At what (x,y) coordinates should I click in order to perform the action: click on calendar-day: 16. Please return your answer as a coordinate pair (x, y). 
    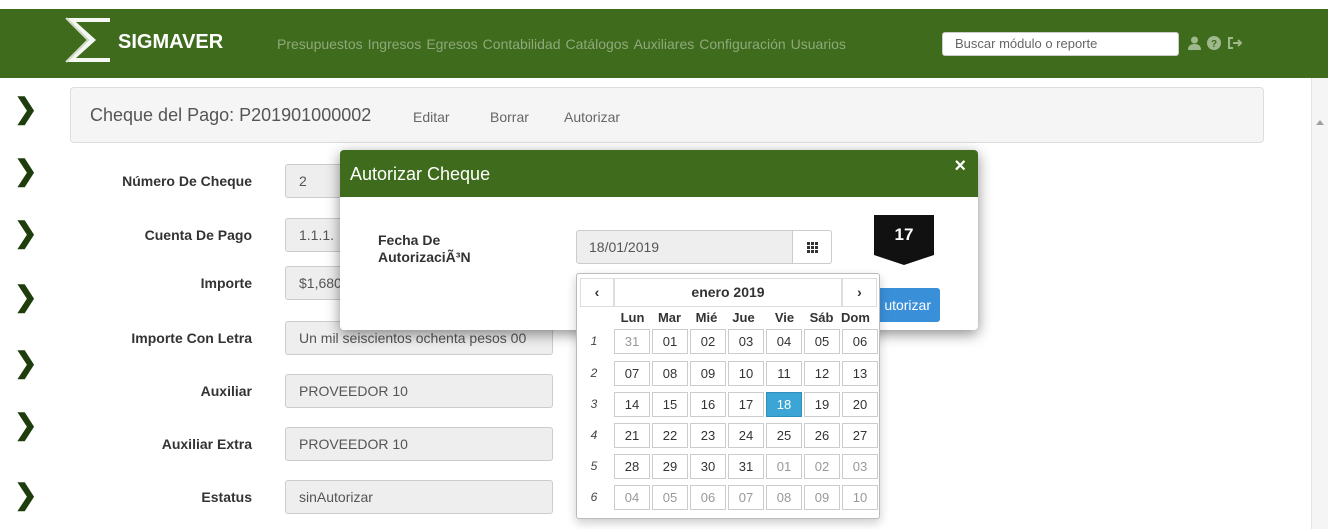
    Looking at the image, I should click on (708, 404).